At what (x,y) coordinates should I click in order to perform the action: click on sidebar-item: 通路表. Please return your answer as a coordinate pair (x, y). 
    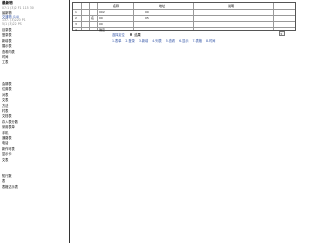
    Looking at the image, I should click on (7, 137).